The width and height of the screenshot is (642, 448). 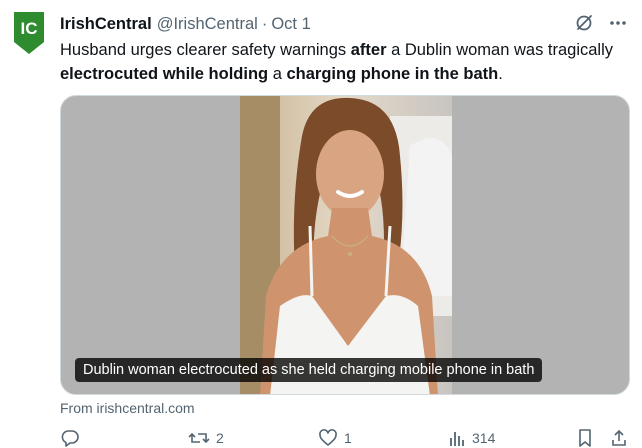 I want to click on more-options-button, so click(x=618, y=23).